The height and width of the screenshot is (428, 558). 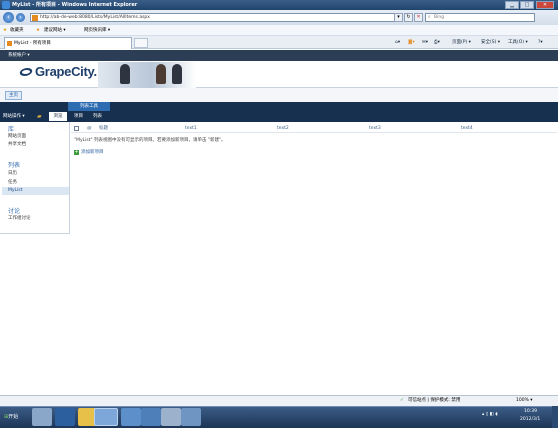 What do you see at coordinates (89, 128) in the screenshot?
I see `attachment-icon: @` at bounding box center [89, 128].